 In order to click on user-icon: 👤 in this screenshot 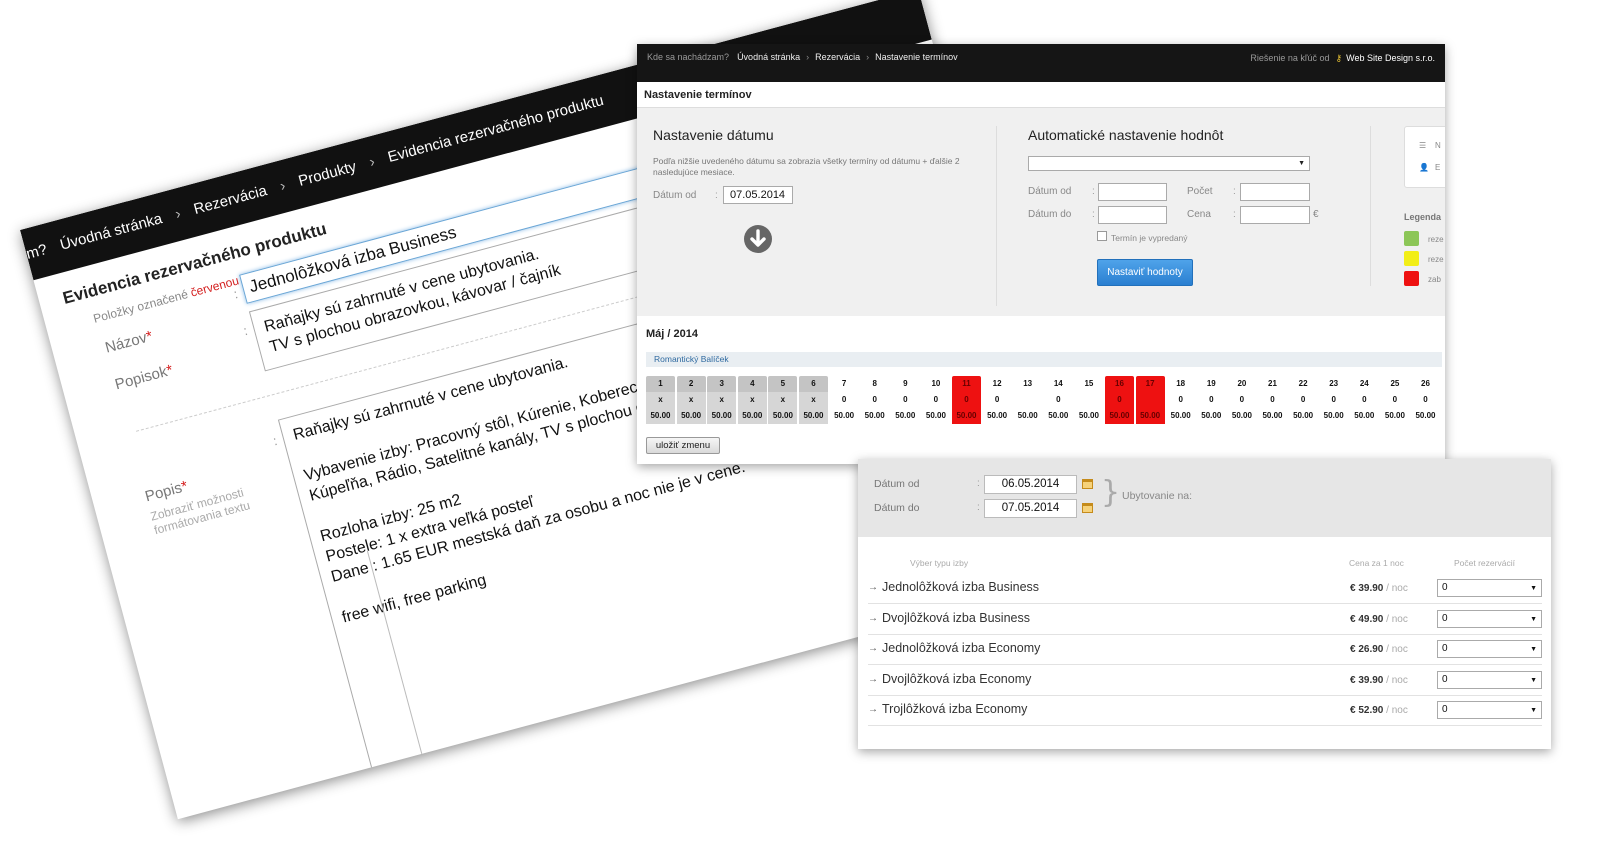, I will do `click(1424, 167)`.